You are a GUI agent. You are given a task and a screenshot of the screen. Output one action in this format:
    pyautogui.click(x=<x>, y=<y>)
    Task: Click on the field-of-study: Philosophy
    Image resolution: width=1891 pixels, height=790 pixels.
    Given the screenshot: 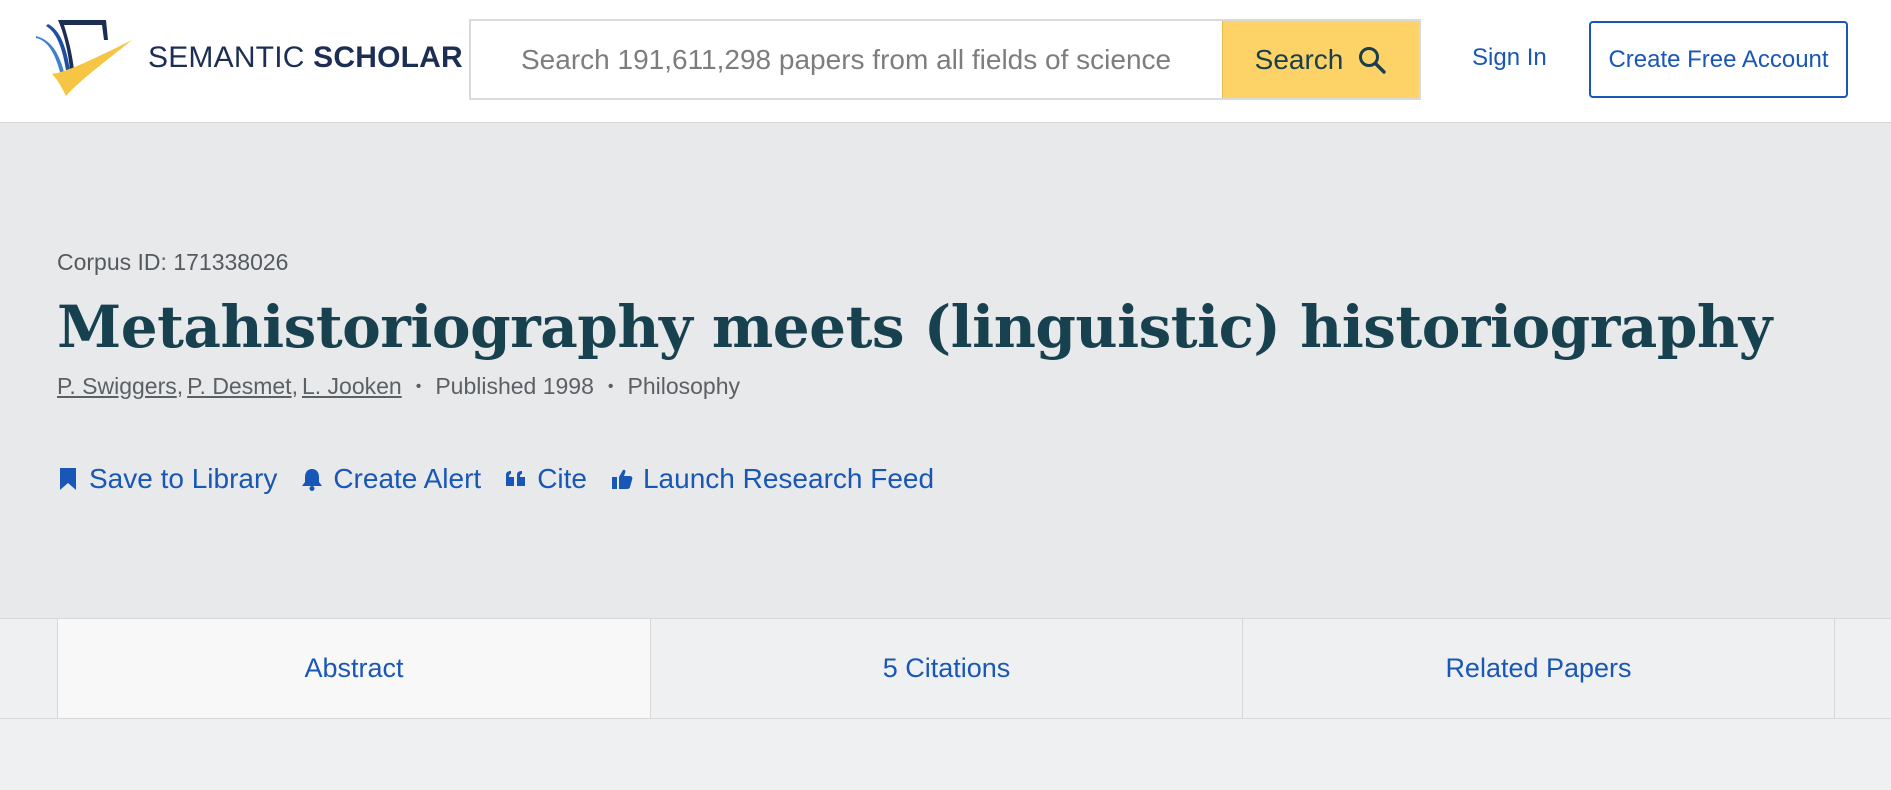 What is the action you would take?
    pyautogui.click(x=684, y=386)
    